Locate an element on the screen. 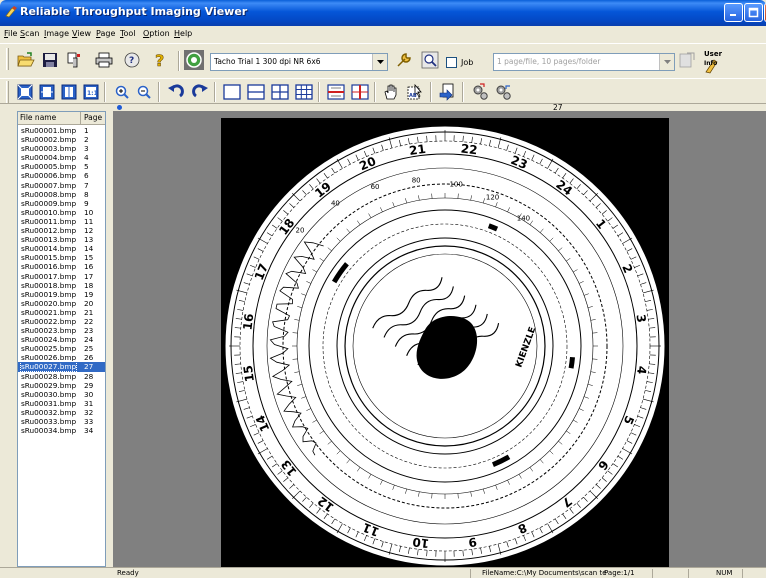  file-list-item: sRu00032.bmp 32 is located at coordinates (61, 412).